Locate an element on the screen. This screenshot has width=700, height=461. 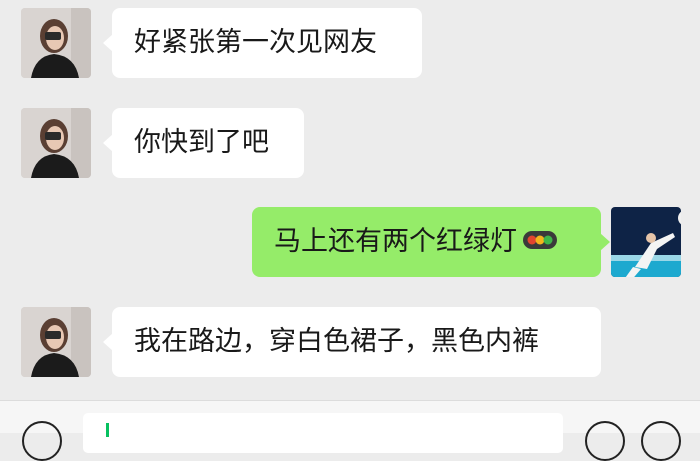
message-bubble-incoming: 我在路边，穿白色裙子，黑色内裤 is located at coordinates (352, 342).